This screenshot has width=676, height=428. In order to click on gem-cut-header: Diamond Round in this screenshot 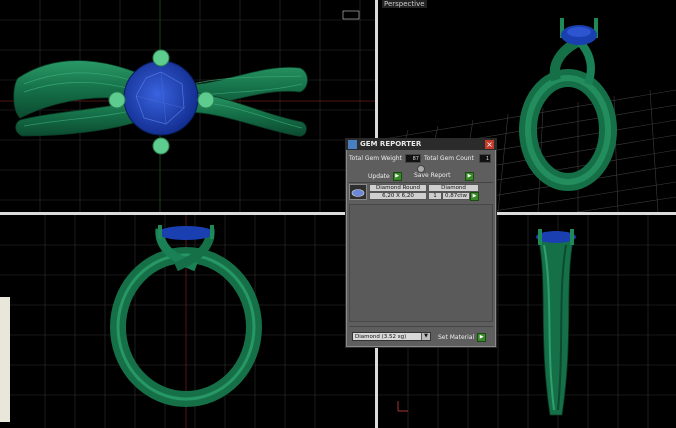, I will do `click(398, 188)`.